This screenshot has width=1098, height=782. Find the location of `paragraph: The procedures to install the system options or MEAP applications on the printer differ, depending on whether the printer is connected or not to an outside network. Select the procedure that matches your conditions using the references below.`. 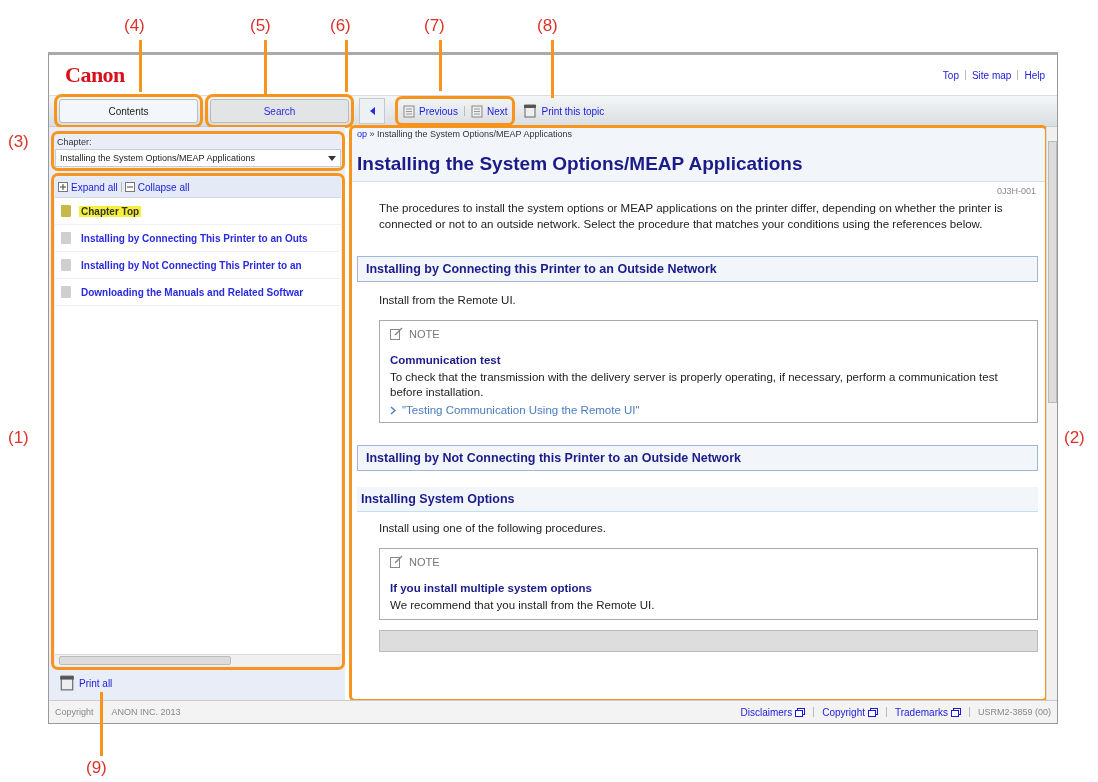

paragraph: The procedures to install the system options or MEAP applications on the printer differ, depending on whether the printer is connected or not to an outside network. Select the procedure that matches your conditions using the references below. is located at coordinates (691, 216).